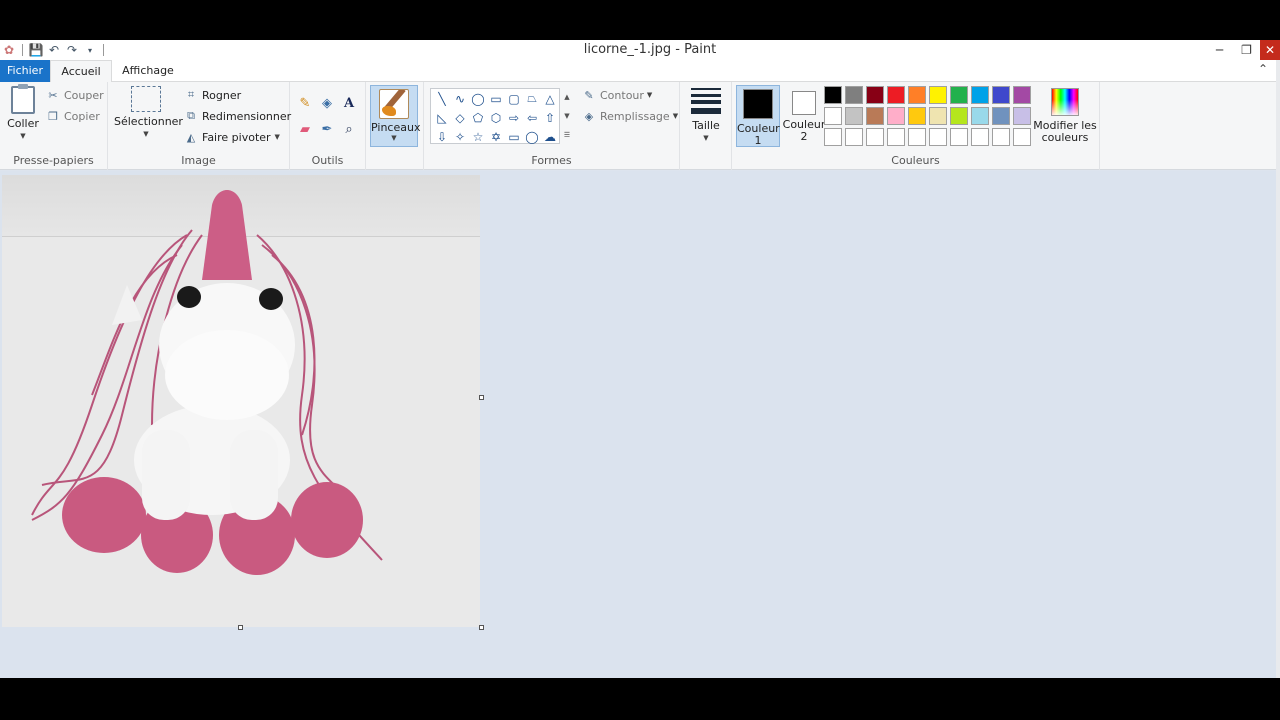  I want to click on edit-colors-button: Modifier les couleurs, so click(1065, 115).